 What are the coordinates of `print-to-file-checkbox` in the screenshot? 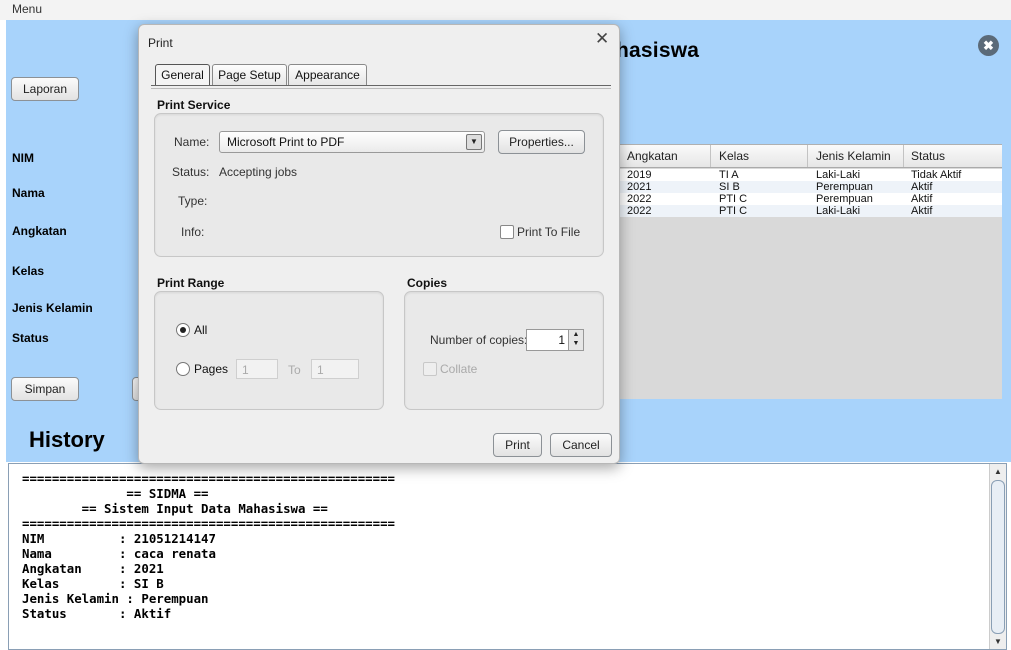 It's located at (507, 232).